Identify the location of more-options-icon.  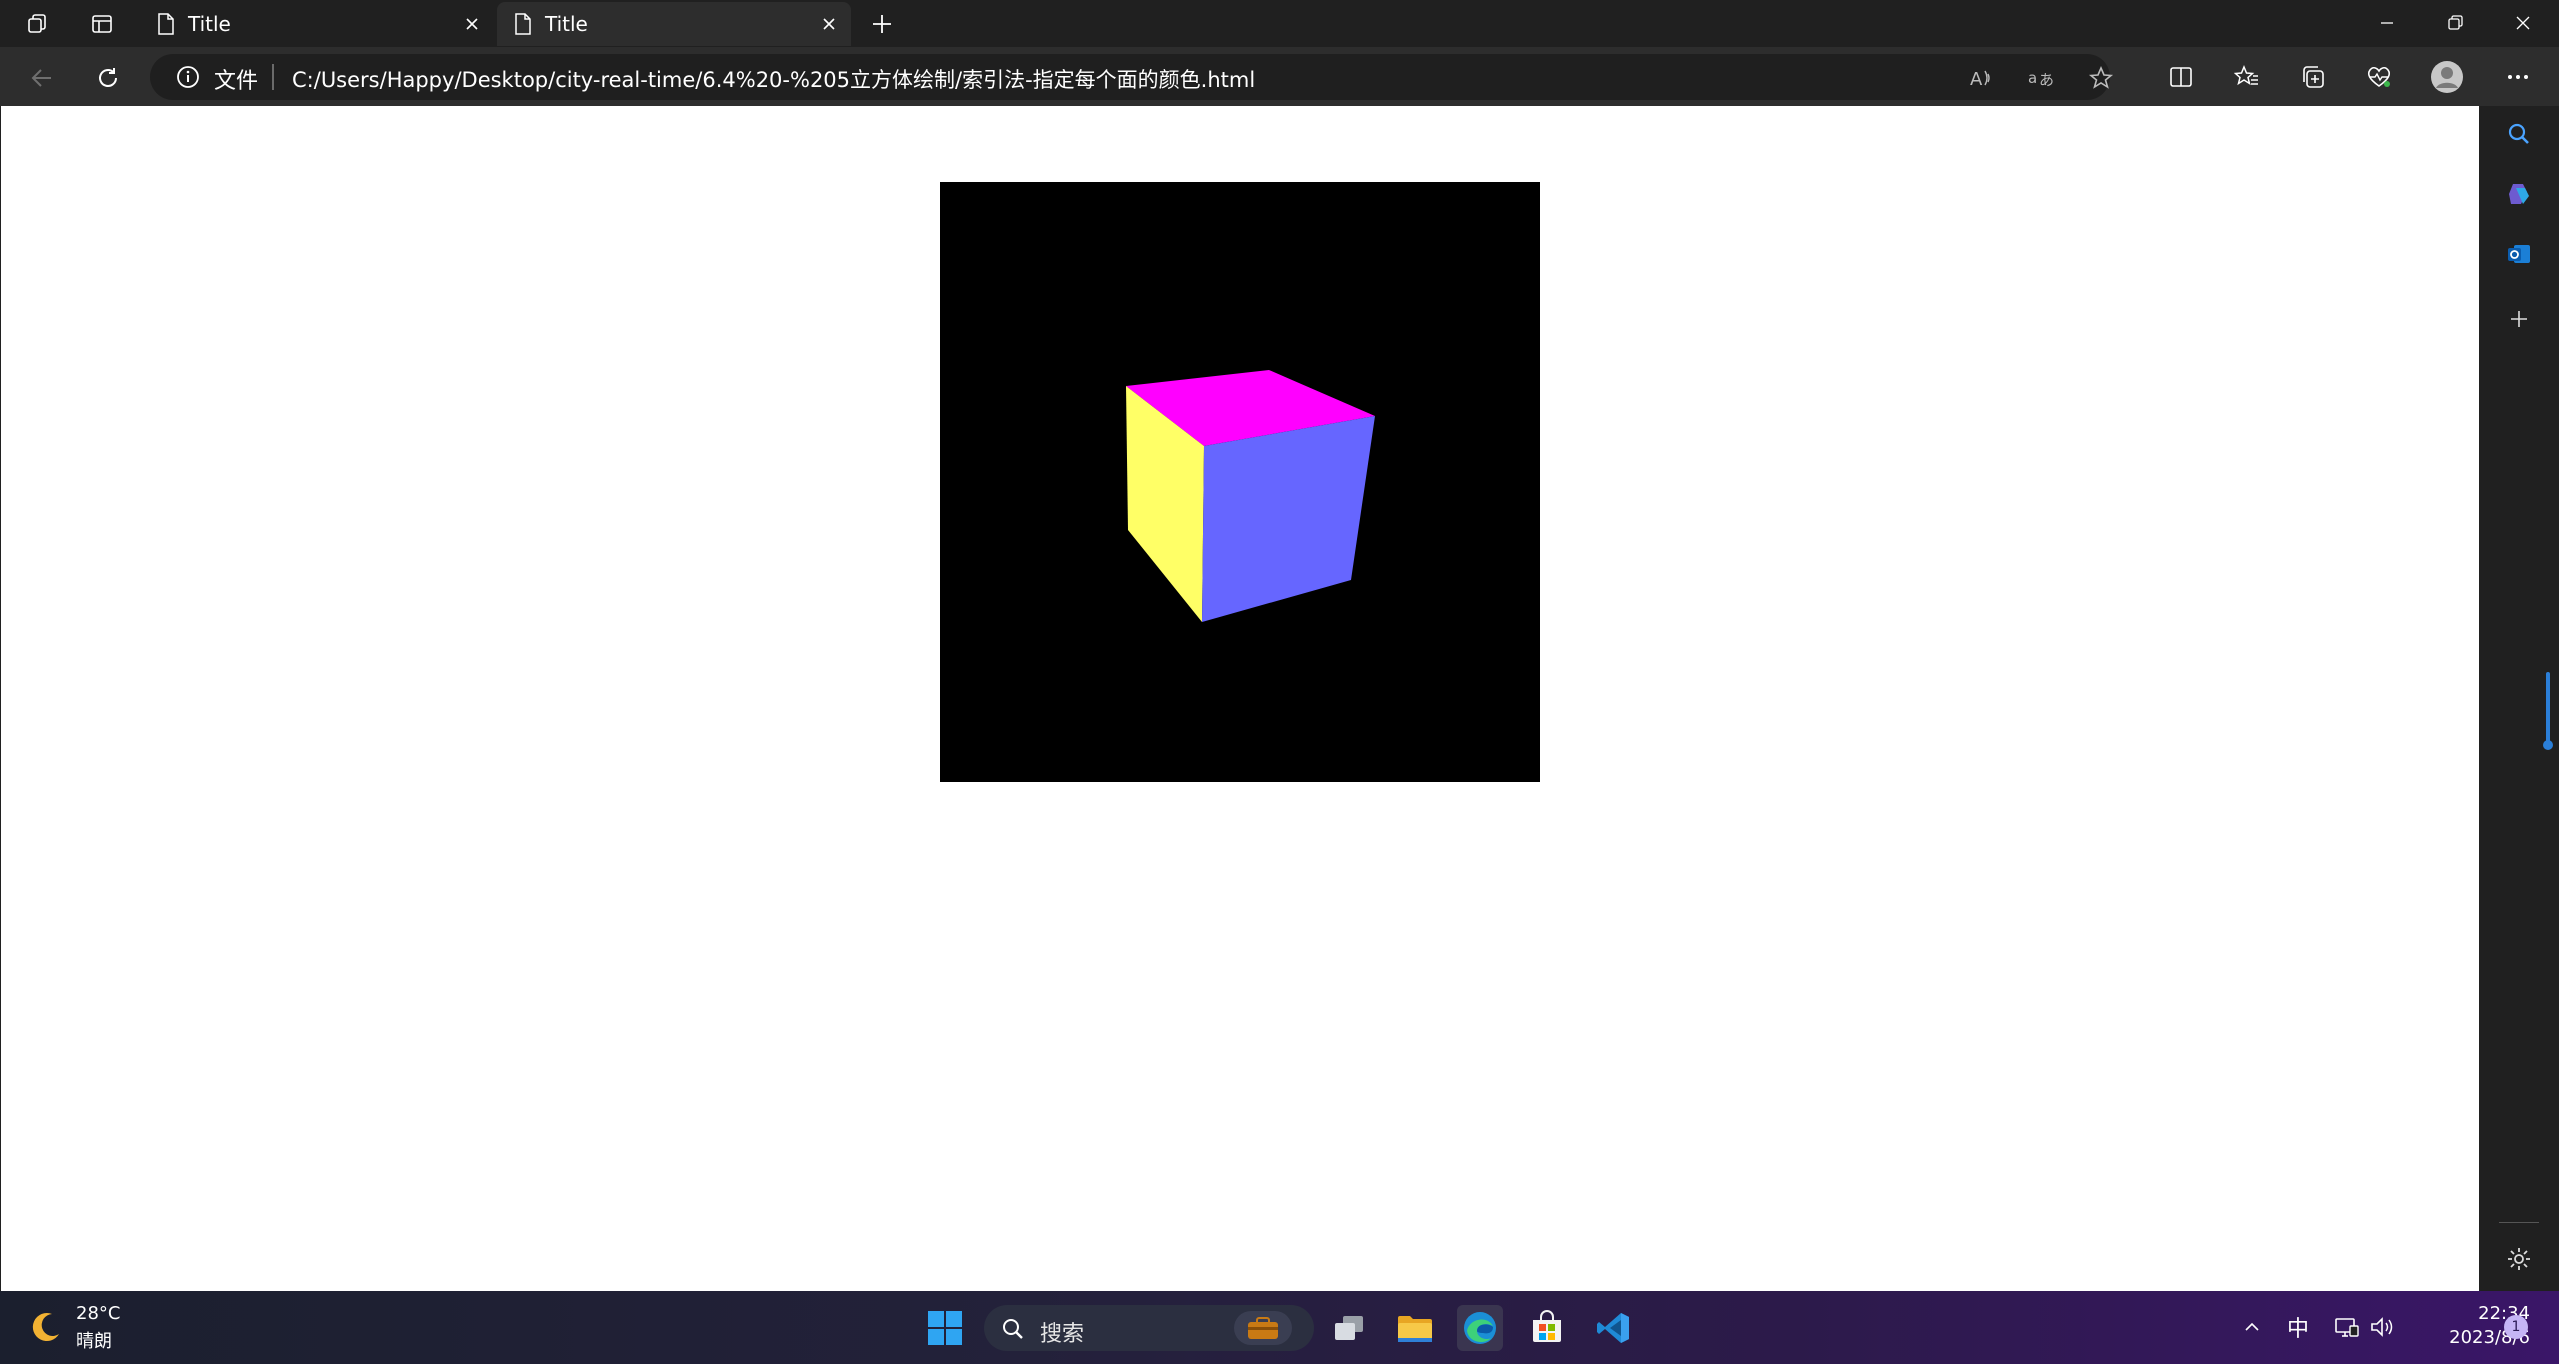
(2518, 77).